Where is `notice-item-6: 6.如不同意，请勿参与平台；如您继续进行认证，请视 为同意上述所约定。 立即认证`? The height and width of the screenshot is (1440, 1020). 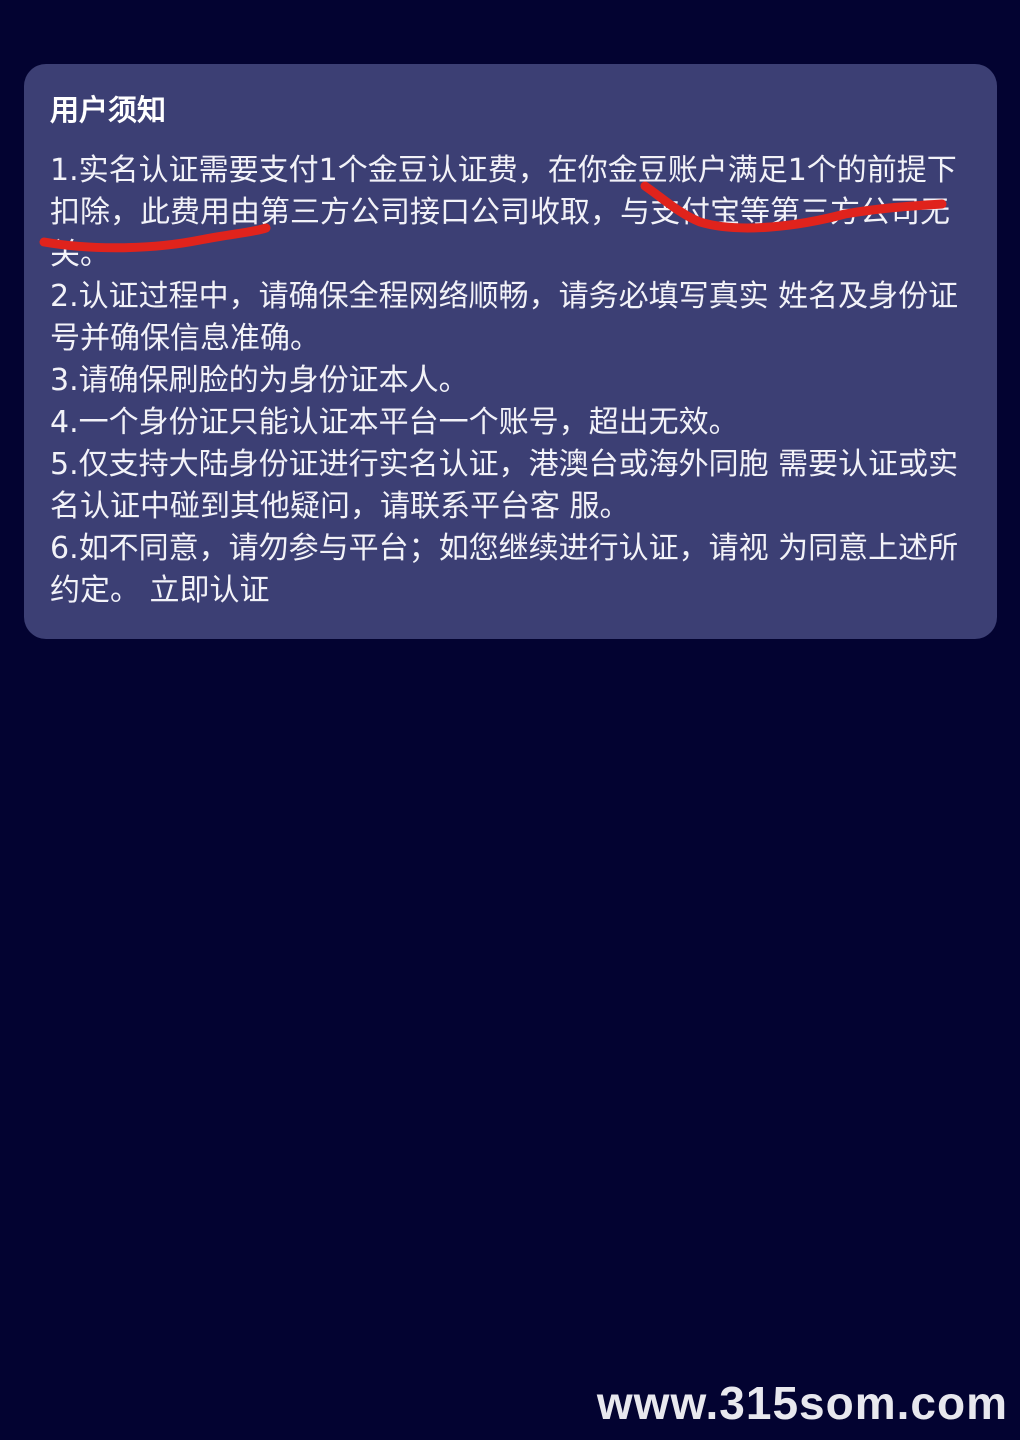
notice-item-6: 6.如不同意，请勿参与平台；如您继续进行认证，请视 为同意上述所约定。 立即认证 is located at coordinates (510, 570).